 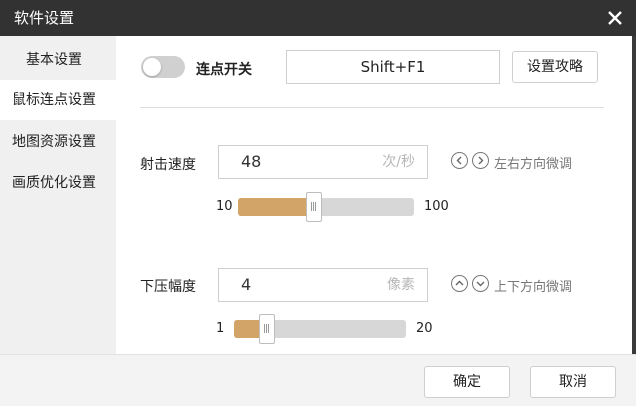 What do you see at coordinates (54, 100) in the screenshot?
I see `sidebar-item-label: 鼠标连点设置` at bounding box center [54, 100].